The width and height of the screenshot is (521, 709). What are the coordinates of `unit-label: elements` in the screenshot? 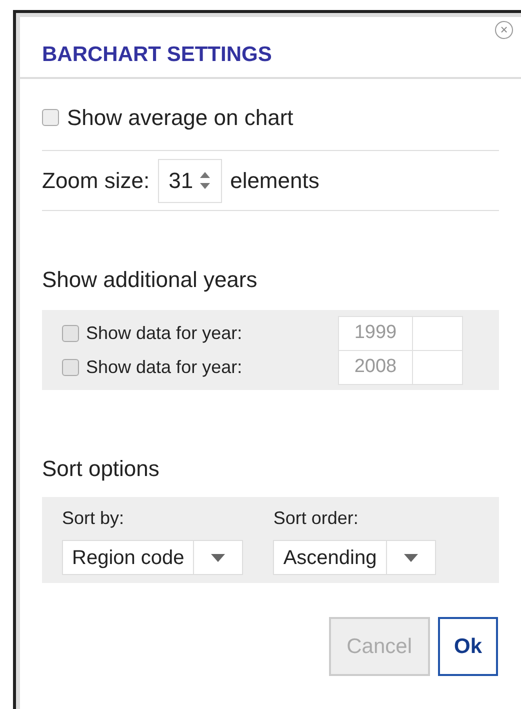 It's located at (275, 181).